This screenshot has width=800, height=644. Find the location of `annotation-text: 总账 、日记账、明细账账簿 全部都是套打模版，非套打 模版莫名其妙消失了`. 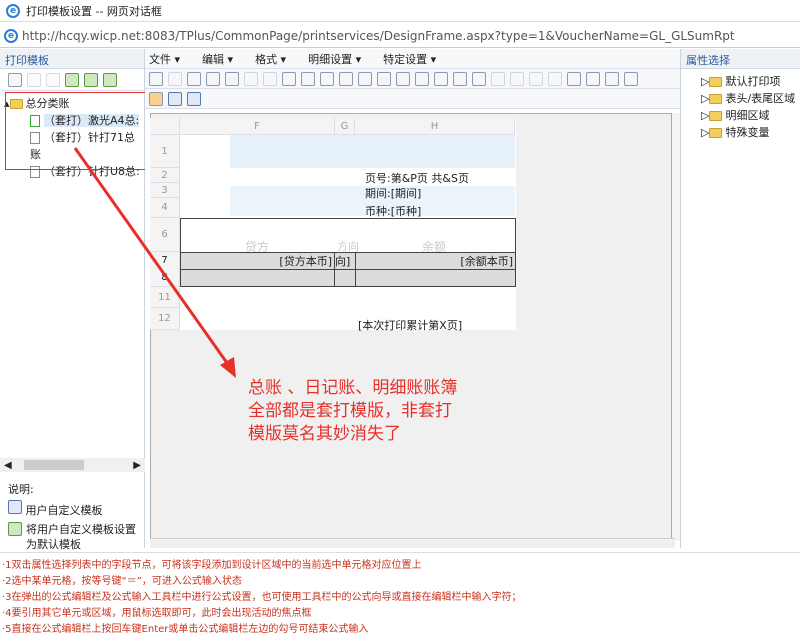

annotation-text: 总账 、日记账、明细账账簿 全部都是套打模版，非套打 模版莫名其妙消失了 is located at coordinates (378, 411).